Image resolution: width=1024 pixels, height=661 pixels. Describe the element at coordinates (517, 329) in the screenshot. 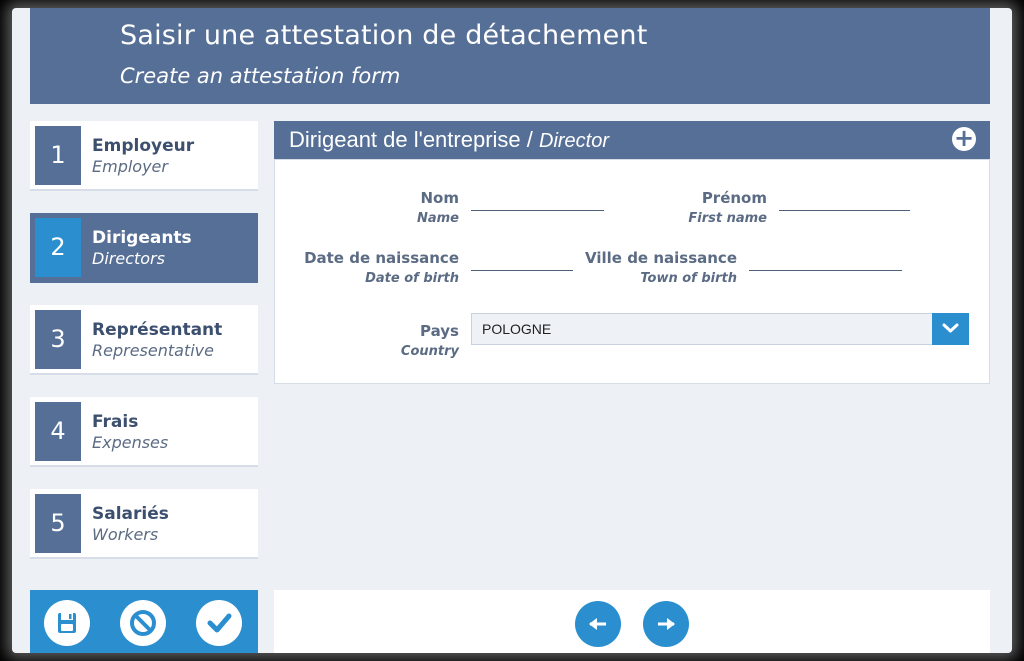

I see `country-value: POLOGNE` at that location.